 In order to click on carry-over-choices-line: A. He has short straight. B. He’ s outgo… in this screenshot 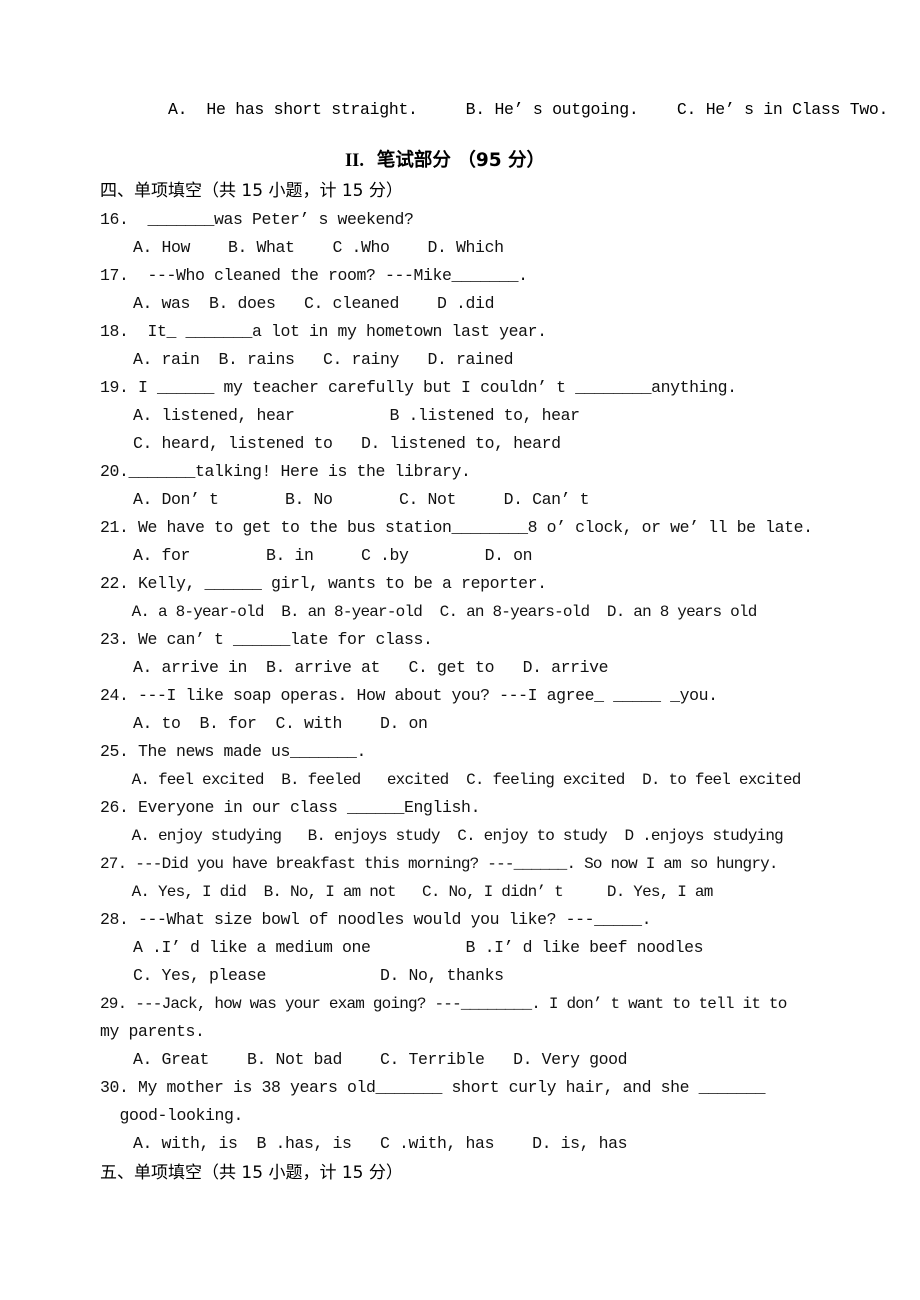, I will do `click(528, 109)`.